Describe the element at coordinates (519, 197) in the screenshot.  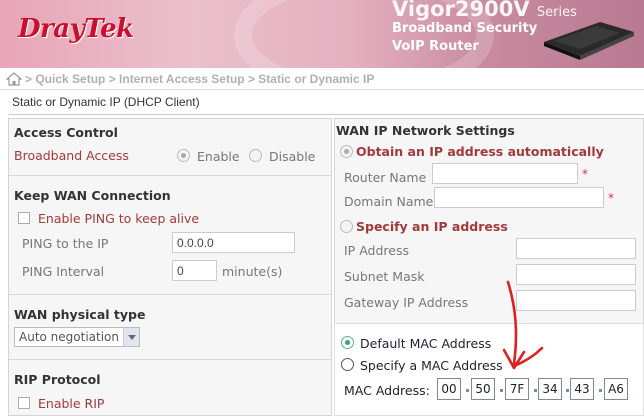
I see `domain-name-input` at that location.